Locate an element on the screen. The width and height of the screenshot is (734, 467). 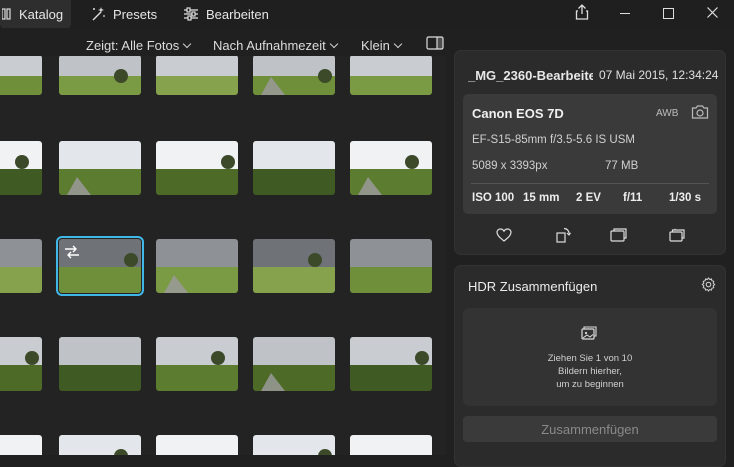
library-icon is located at coordinates (7, 14).